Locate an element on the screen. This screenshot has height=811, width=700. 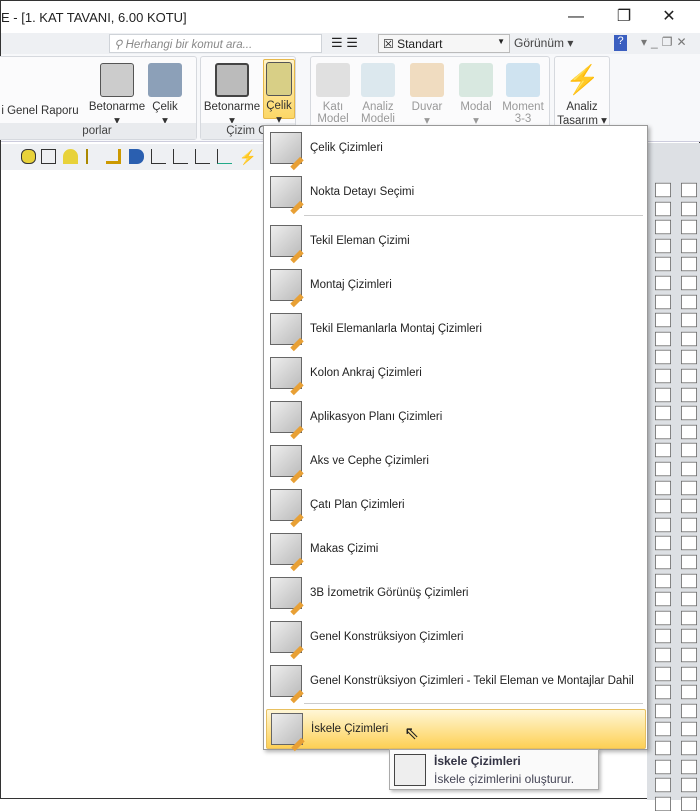
menu-item-axis-facade-drawings: Aks ve Cephe Çizimleri is located at coordinates (456, 461).